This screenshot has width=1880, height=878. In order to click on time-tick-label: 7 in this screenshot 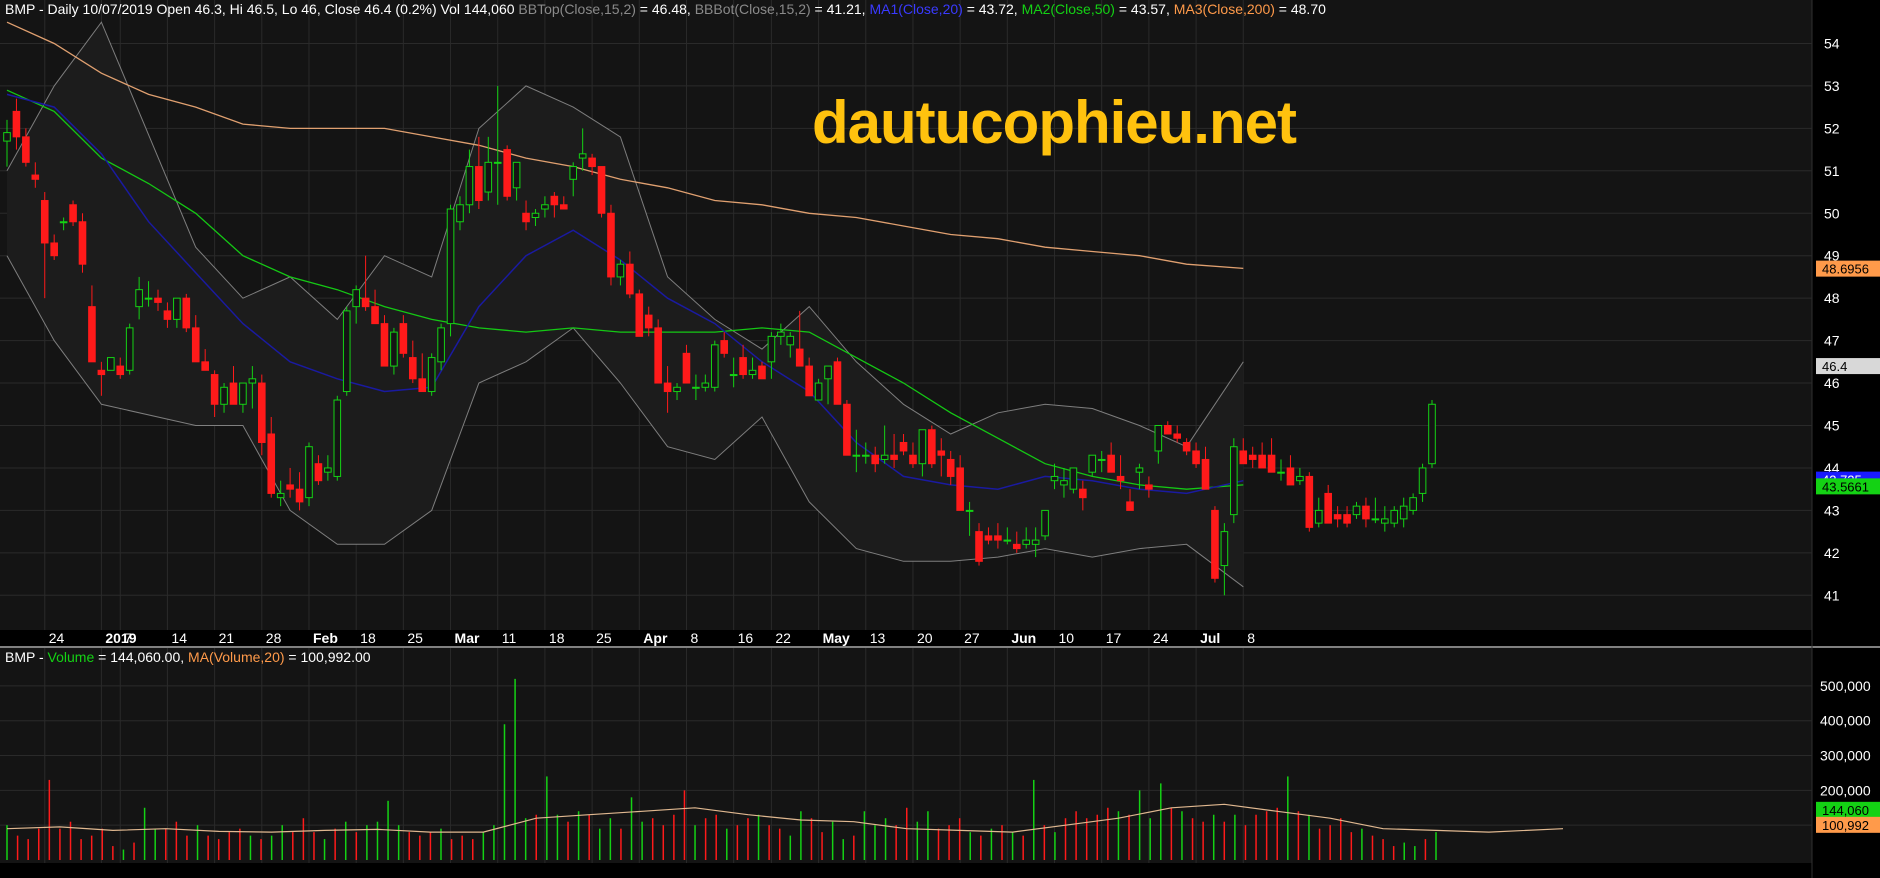, I will do `click(128, 638)`.